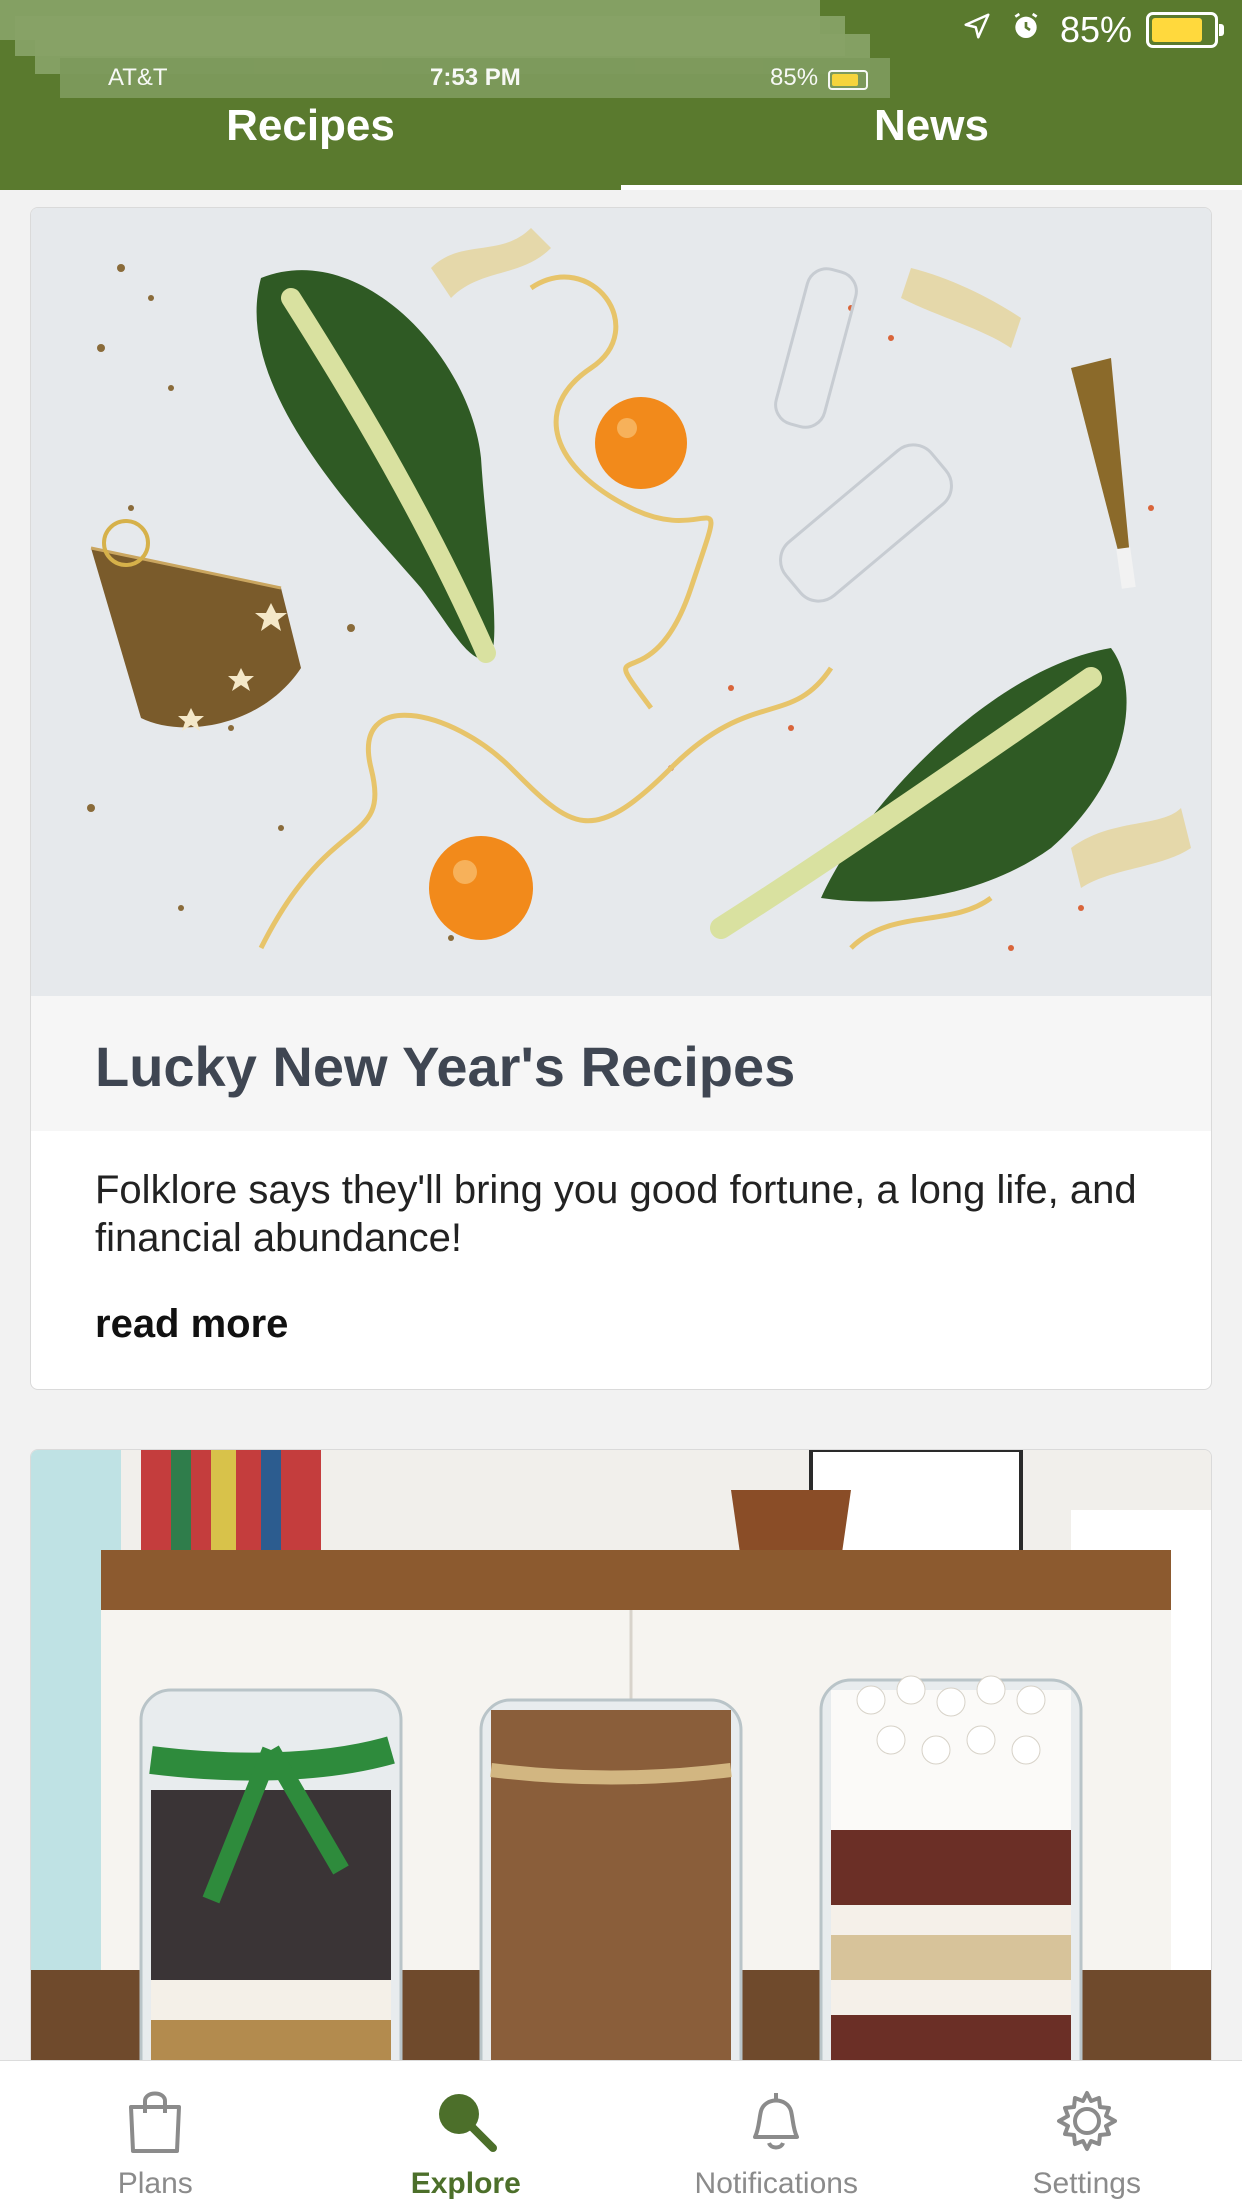 The width and height of the screenshot is (1242, 2209). Describe the element at coordinates (1026, 30) in the screenshot. I see `alarm-clock-icon` at that location.